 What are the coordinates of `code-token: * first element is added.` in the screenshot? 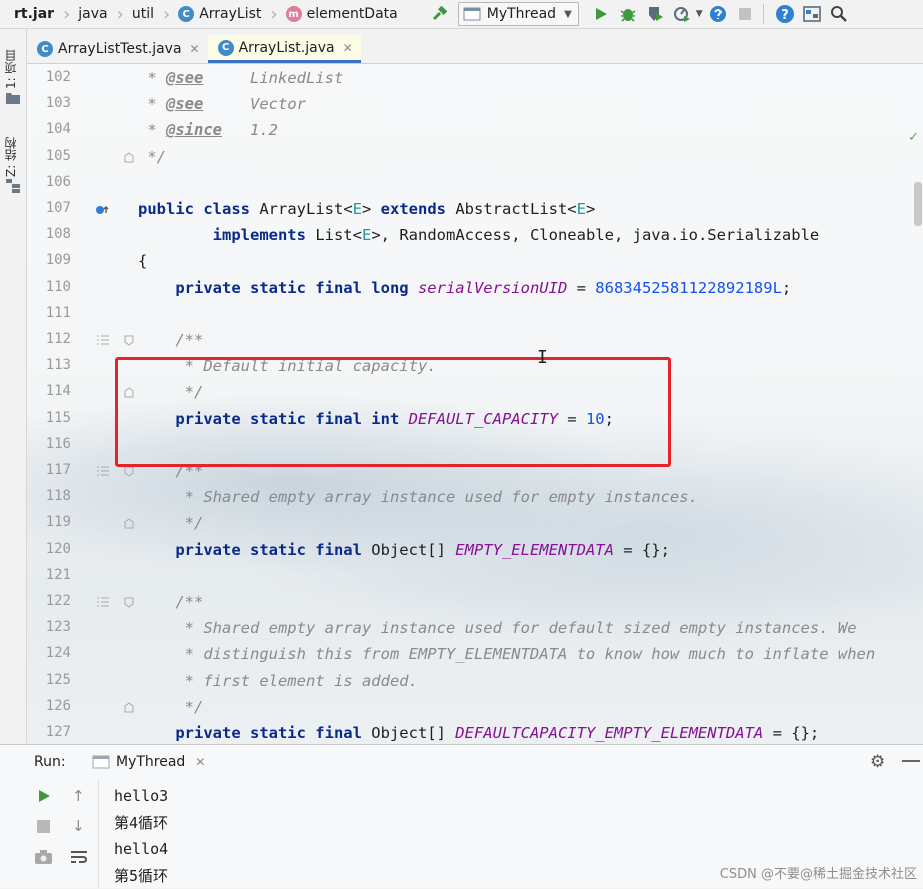 It's located at (278, 681).